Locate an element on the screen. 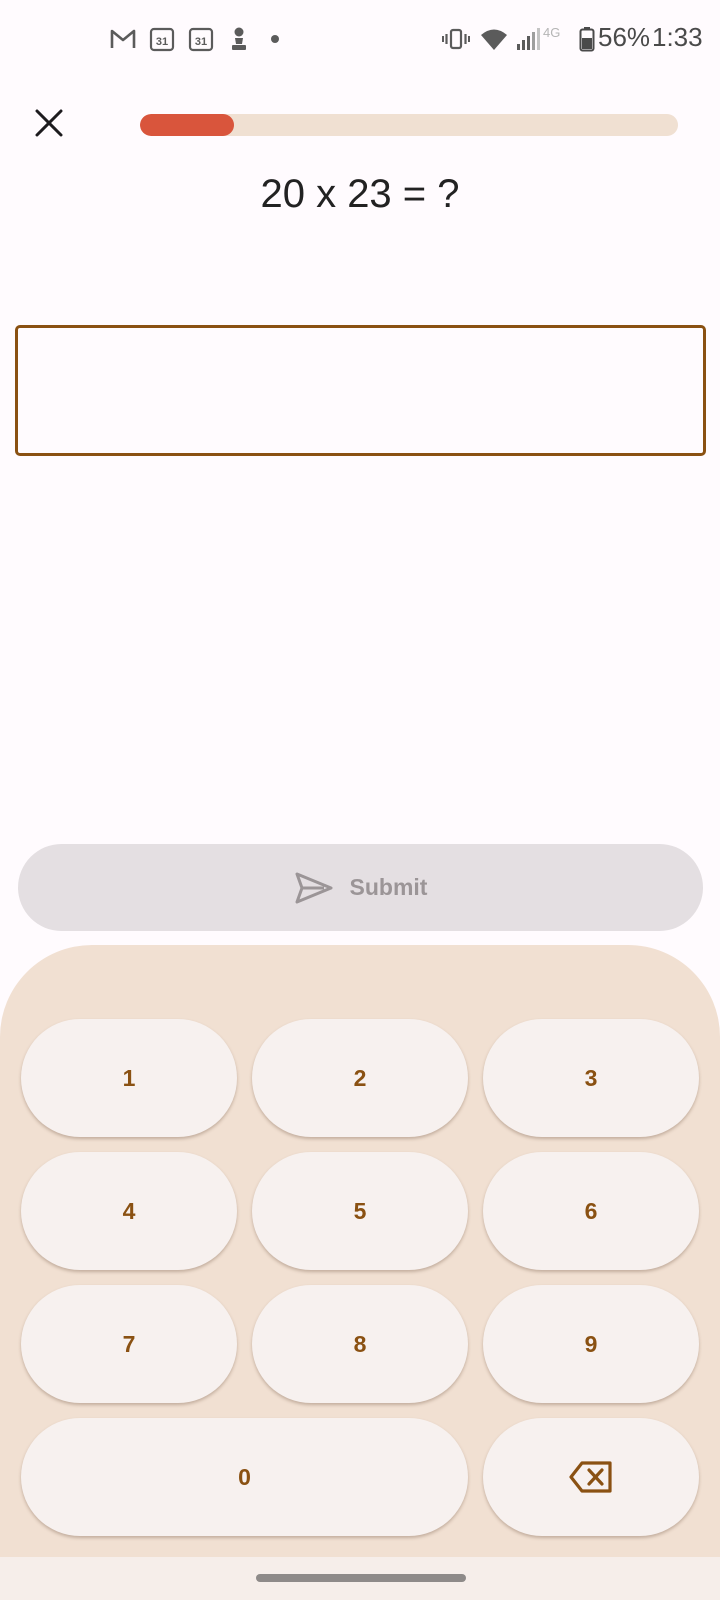  key-1: 1 is located at coordinates (129, 1078).